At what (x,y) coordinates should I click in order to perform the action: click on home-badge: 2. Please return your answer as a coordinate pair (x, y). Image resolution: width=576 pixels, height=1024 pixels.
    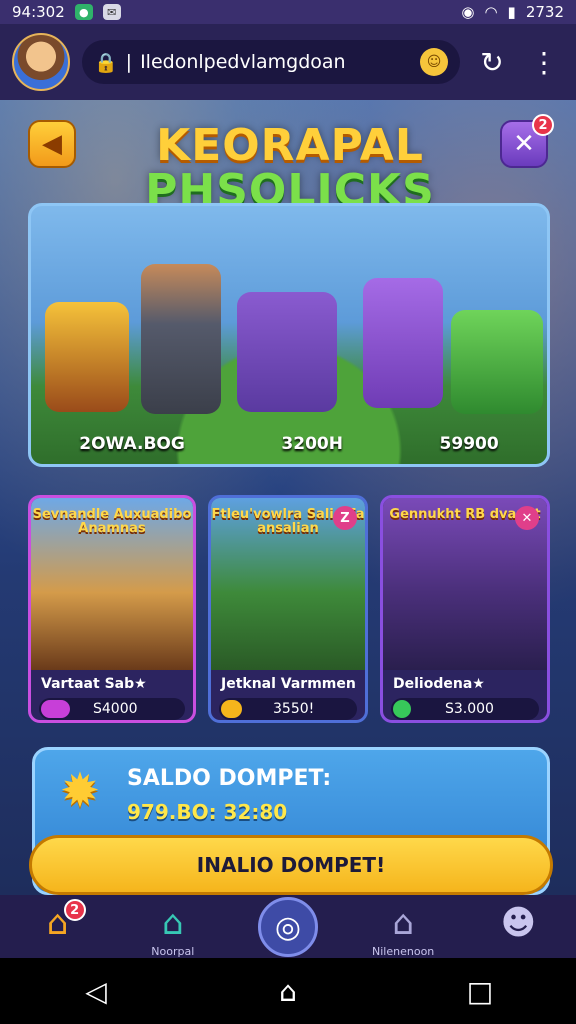
    Looking at the image, I should click on (74, 910).